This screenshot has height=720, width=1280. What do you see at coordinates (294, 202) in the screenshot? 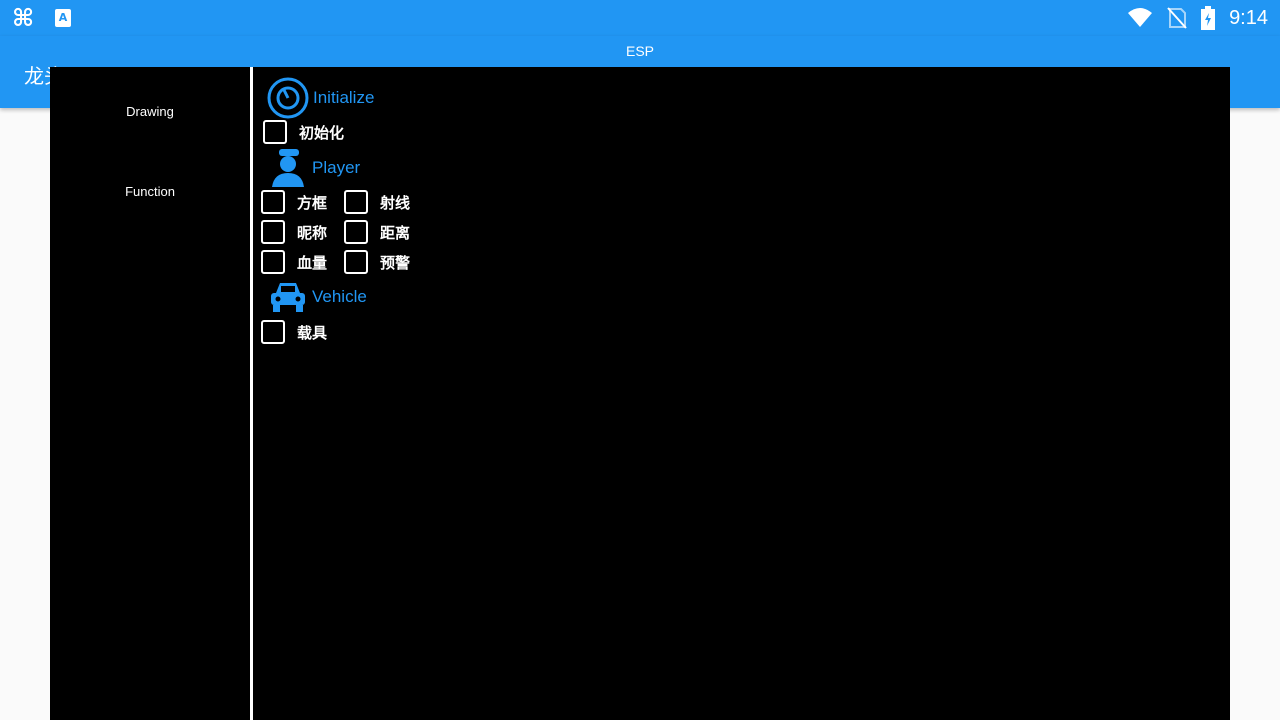
I see `option-box: 方框` at bounding box center [294, 202].